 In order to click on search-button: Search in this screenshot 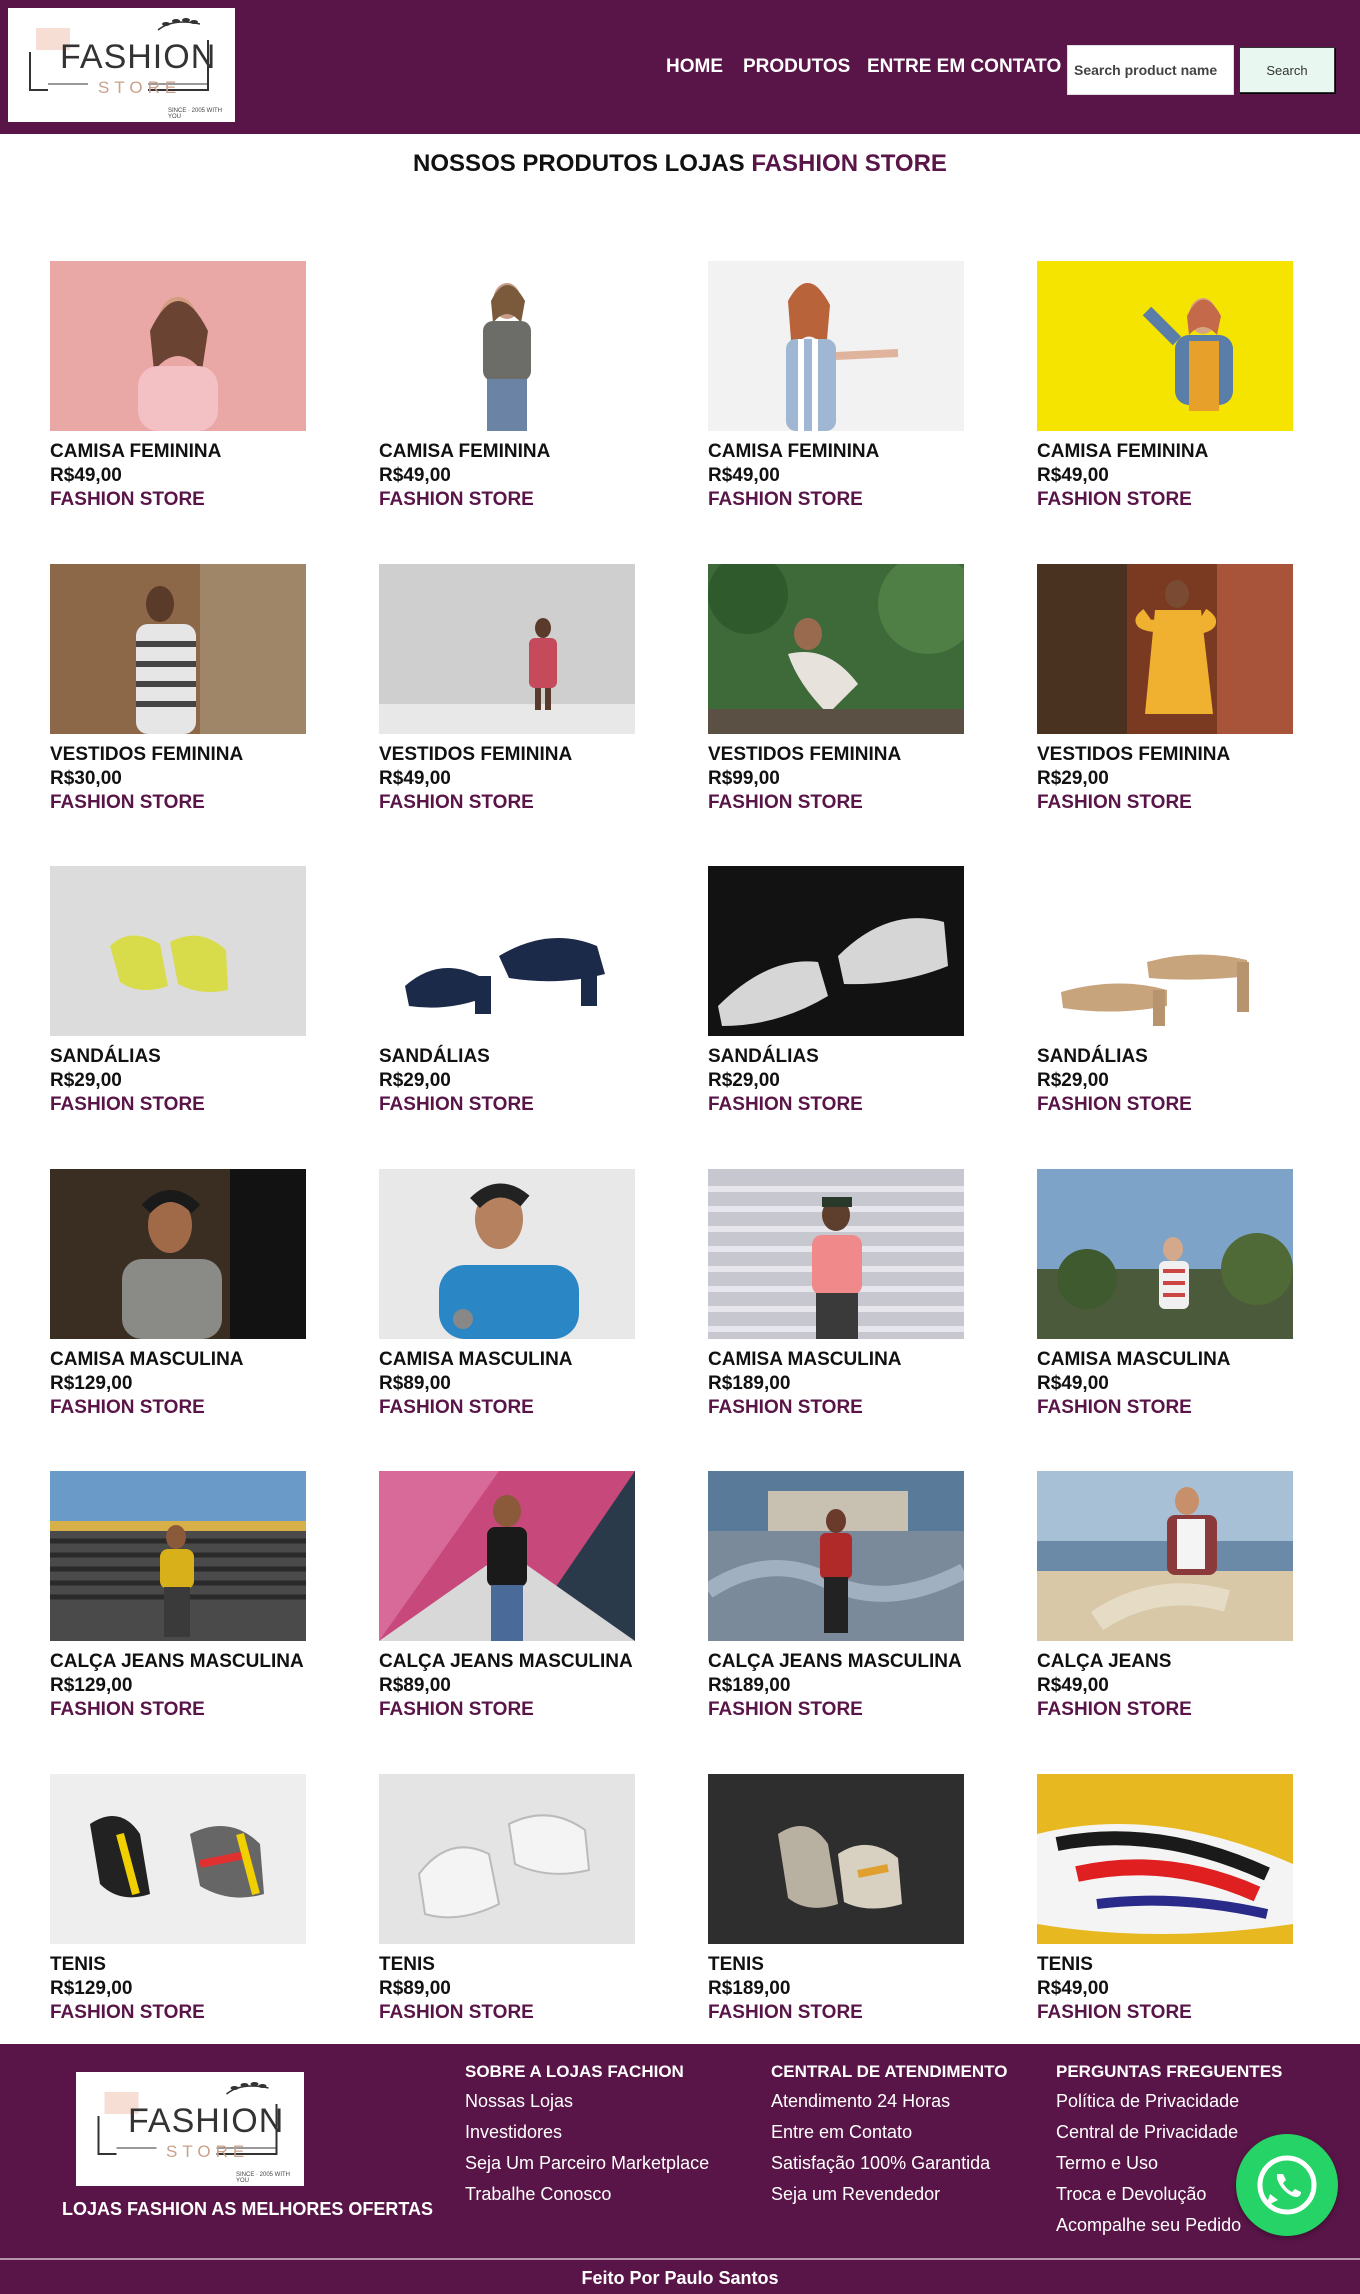, I will do `click(1287, 70)`.